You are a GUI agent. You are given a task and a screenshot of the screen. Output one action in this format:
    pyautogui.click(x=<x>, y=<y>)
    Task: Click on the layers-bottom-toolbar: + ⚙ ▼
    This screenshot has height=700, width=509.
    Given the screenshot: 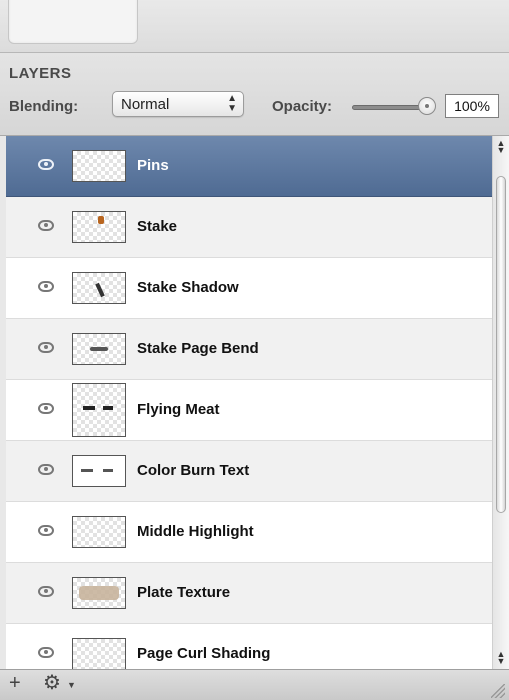 What is the action you would take?
    pyautogui.click(x=254, y=684)
    